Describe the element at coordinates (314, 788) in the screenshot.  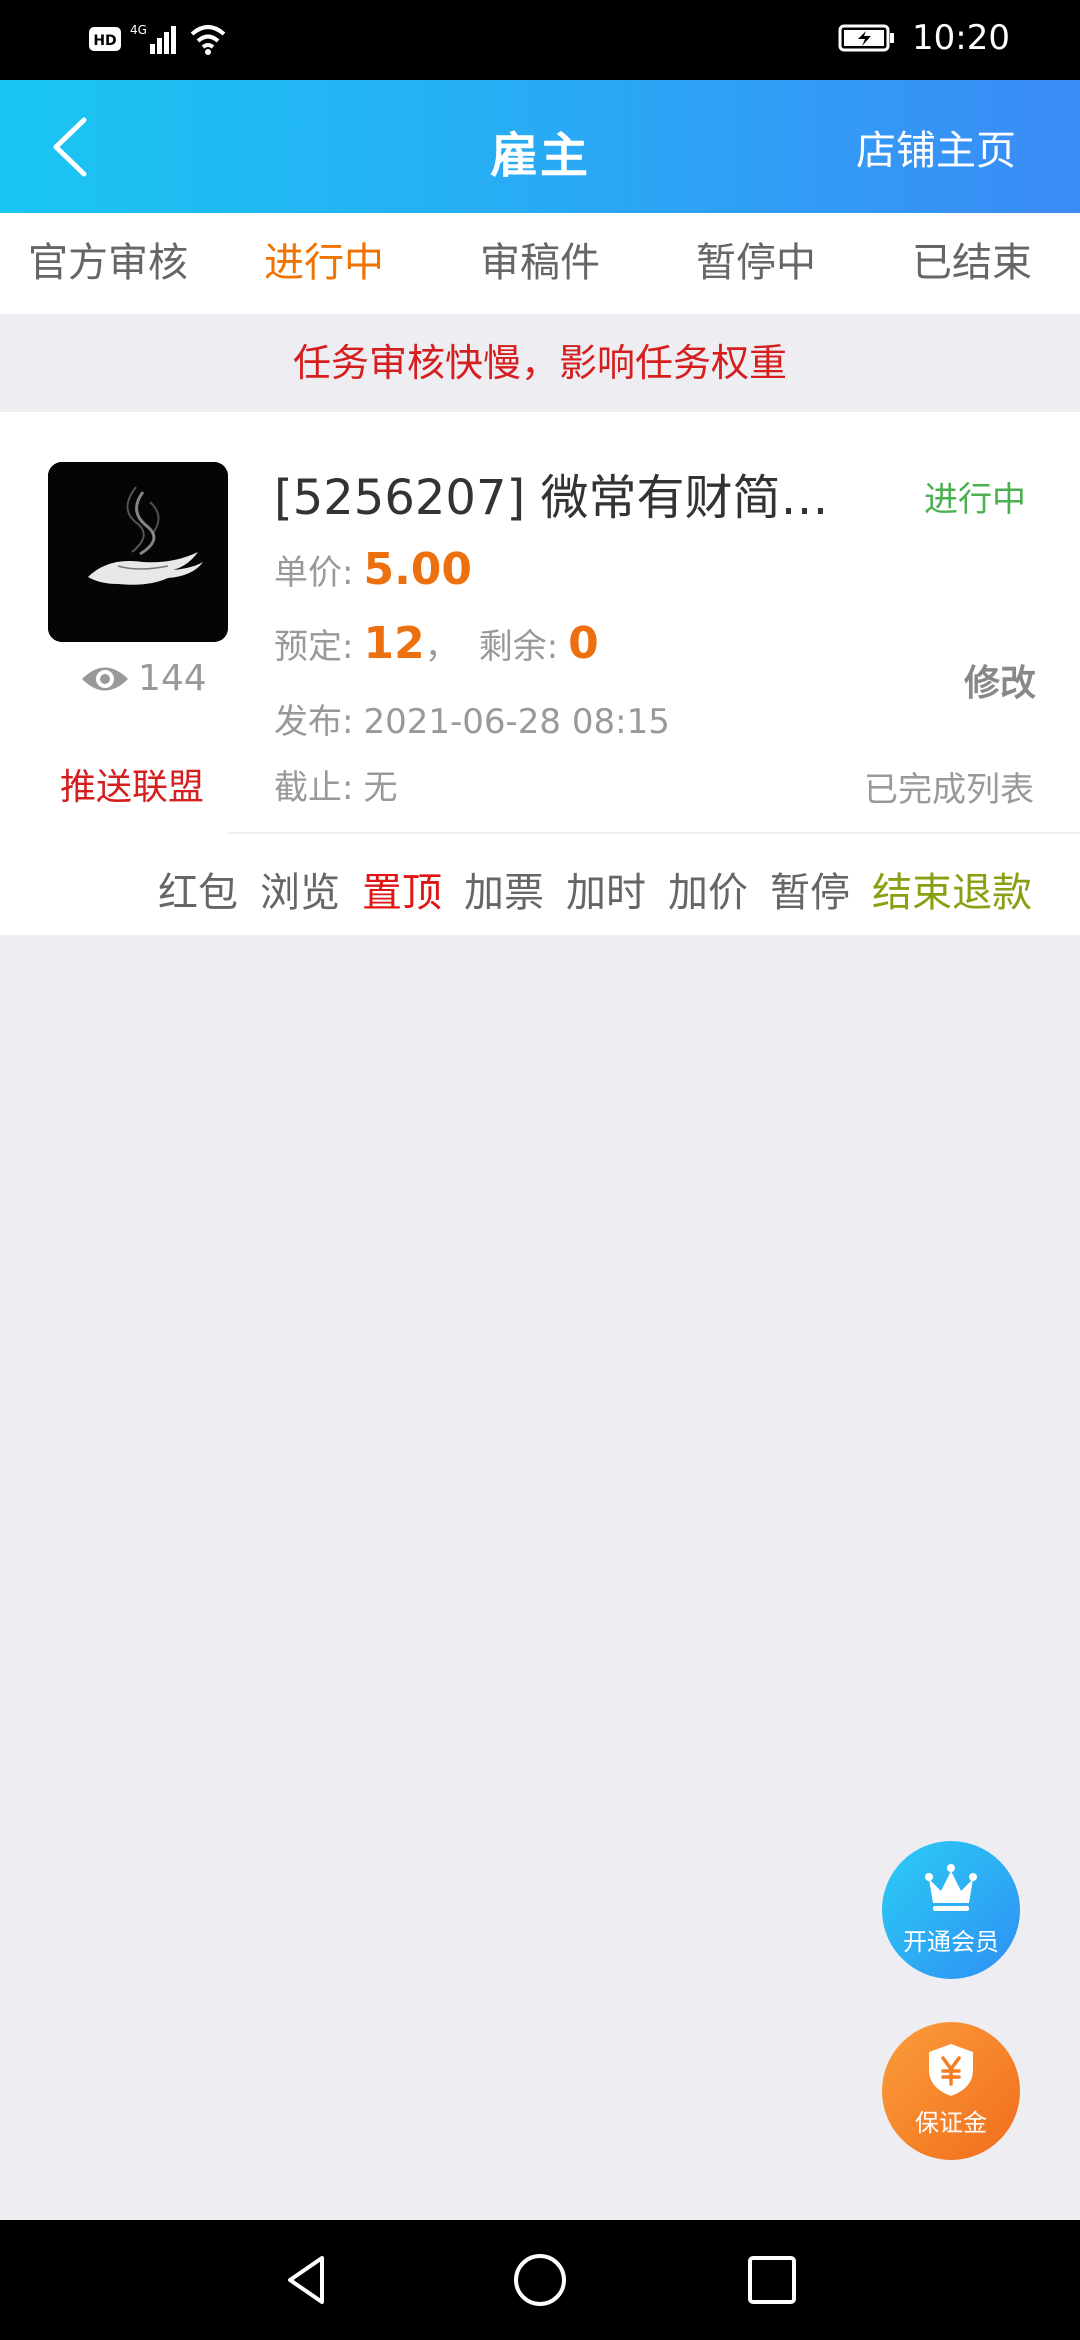
I see `deadline-label: 截止:` at that location.